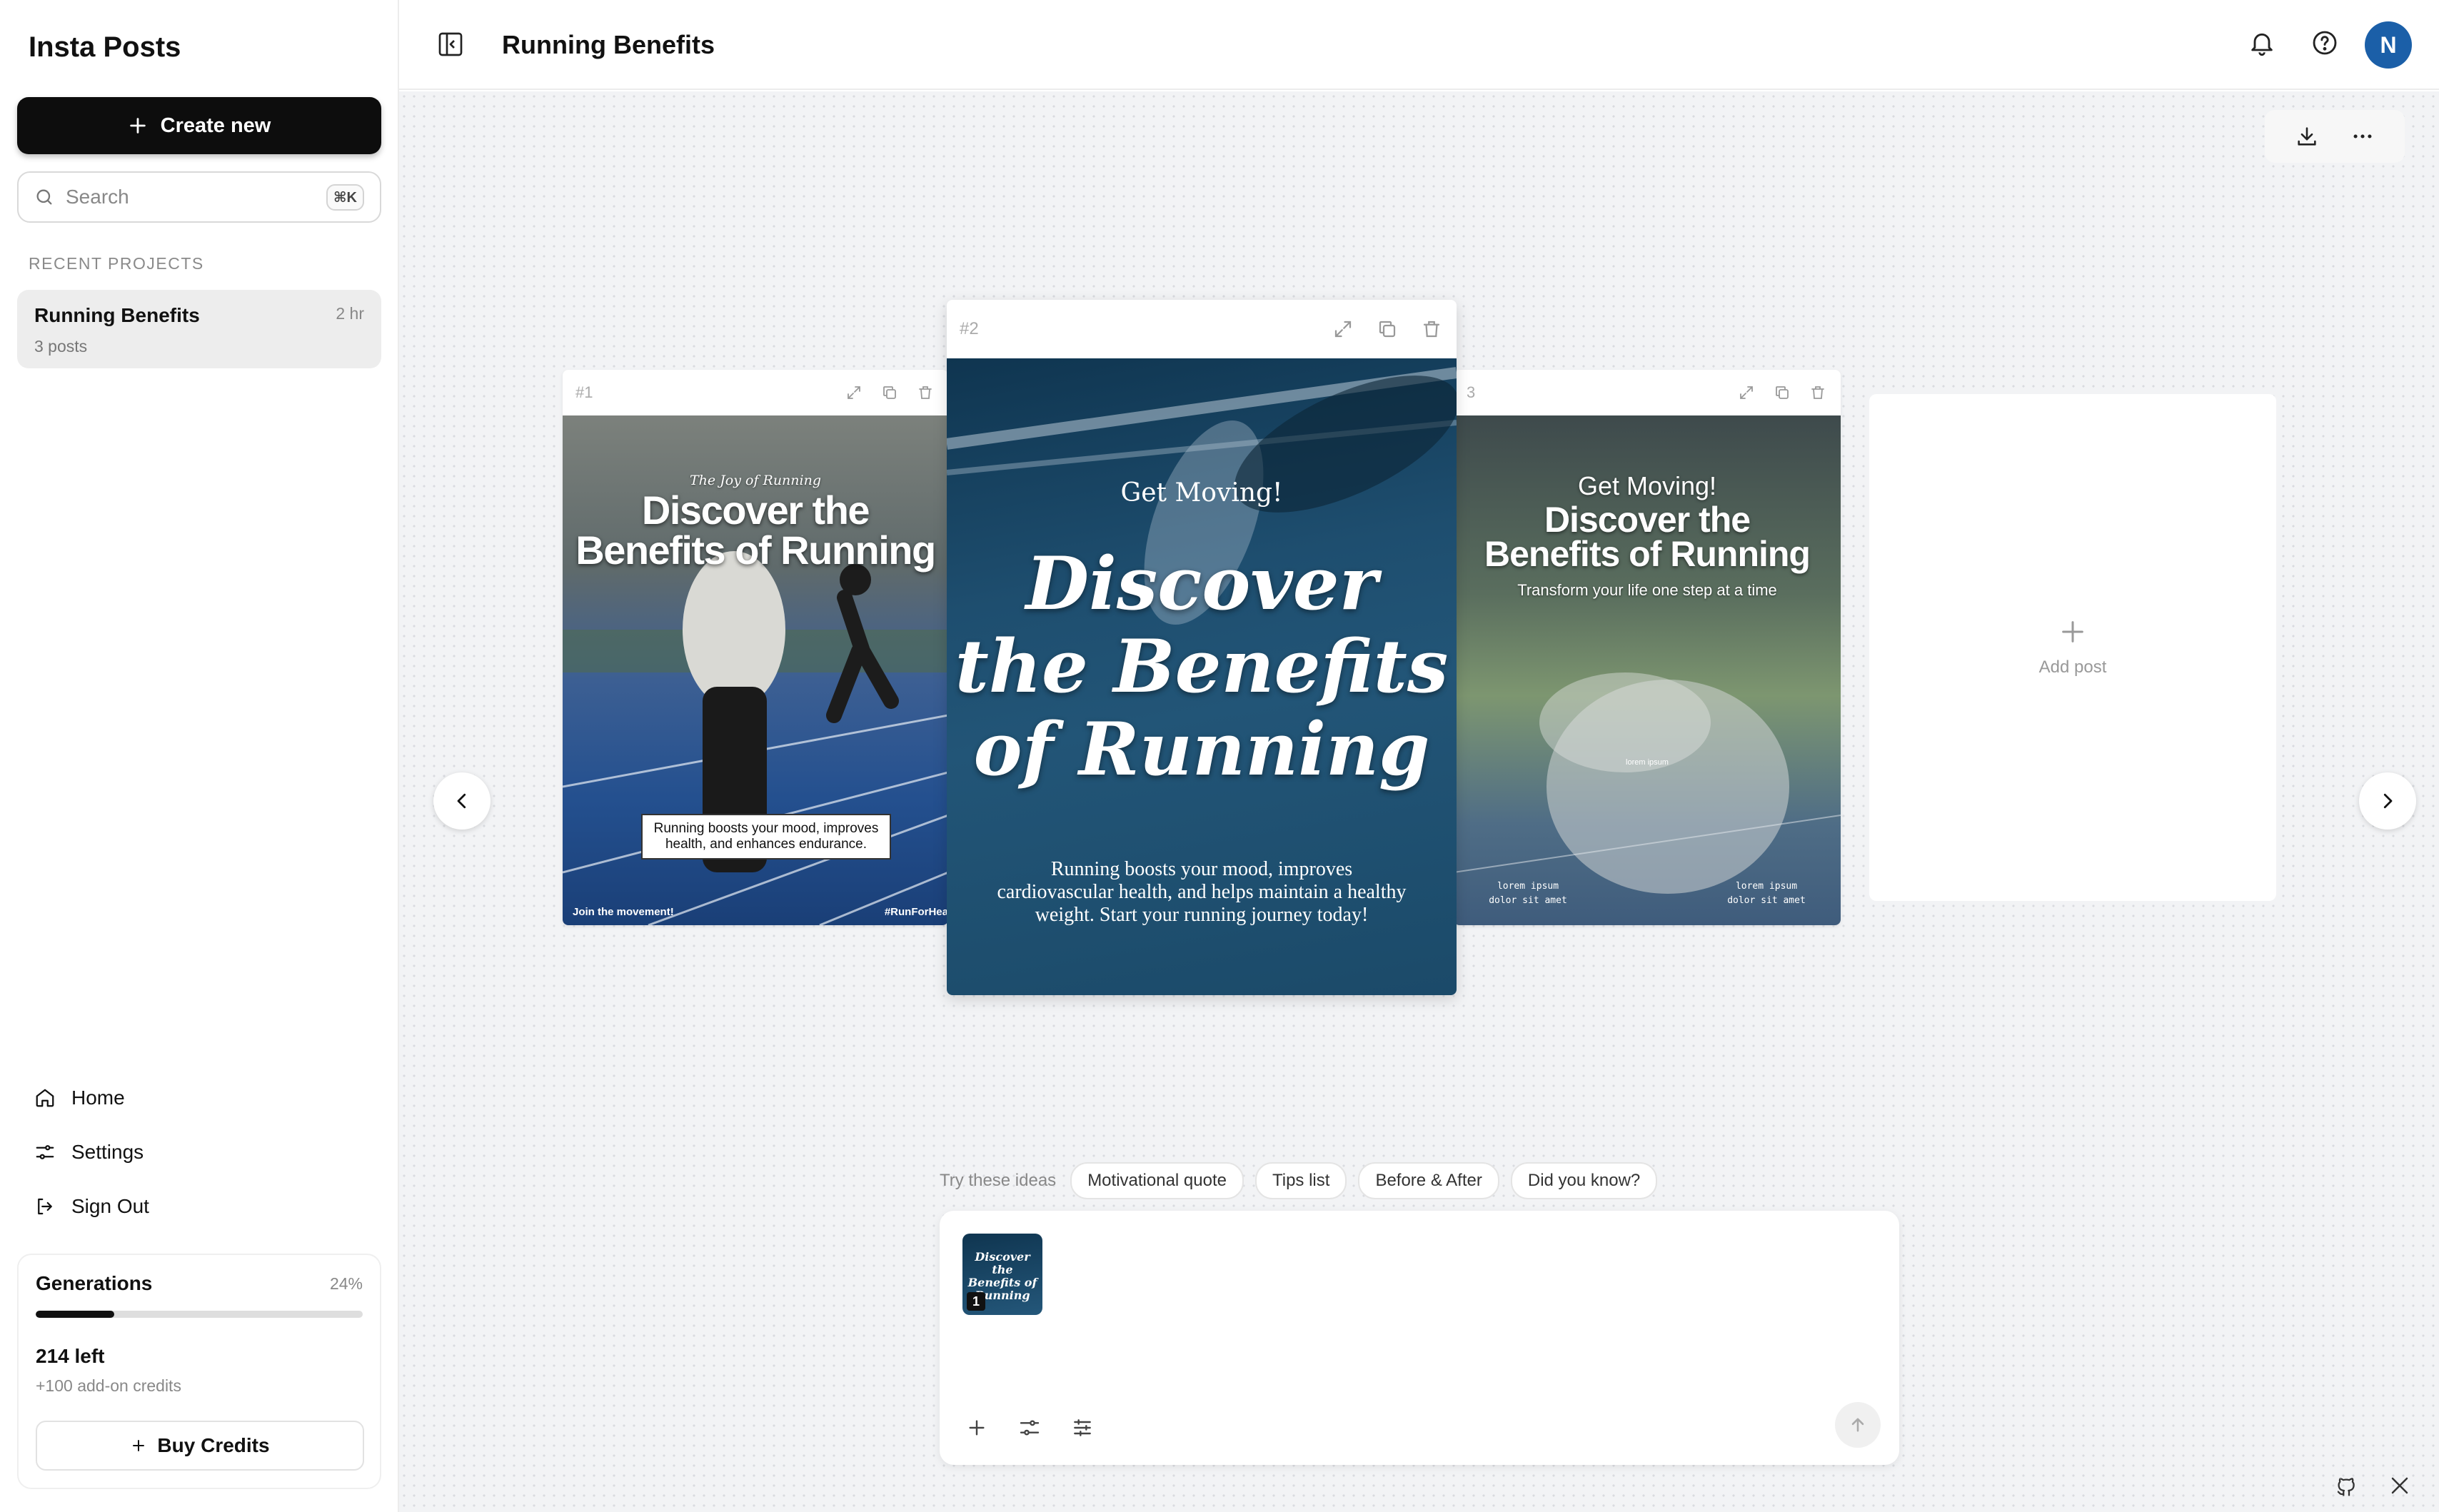 This screenshot has width=2439, height=1512. I want to click on post-footer-left: Join the movement!, so click(623, 912).